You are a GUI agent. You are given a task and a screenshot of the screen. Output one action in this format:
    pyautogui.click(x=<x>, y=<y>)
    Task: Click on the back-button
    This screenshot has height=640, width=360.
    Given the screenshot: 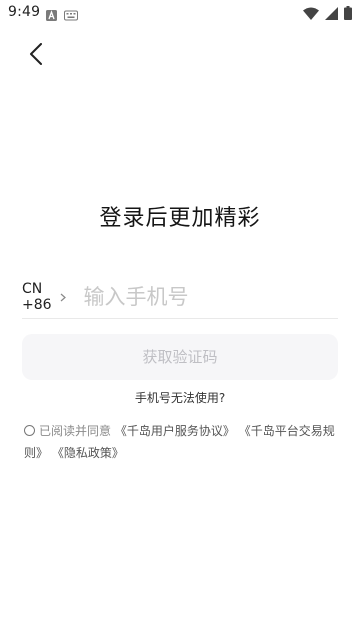 What is the action you would take?
    pyautogui.click(x=36, y=56)
    